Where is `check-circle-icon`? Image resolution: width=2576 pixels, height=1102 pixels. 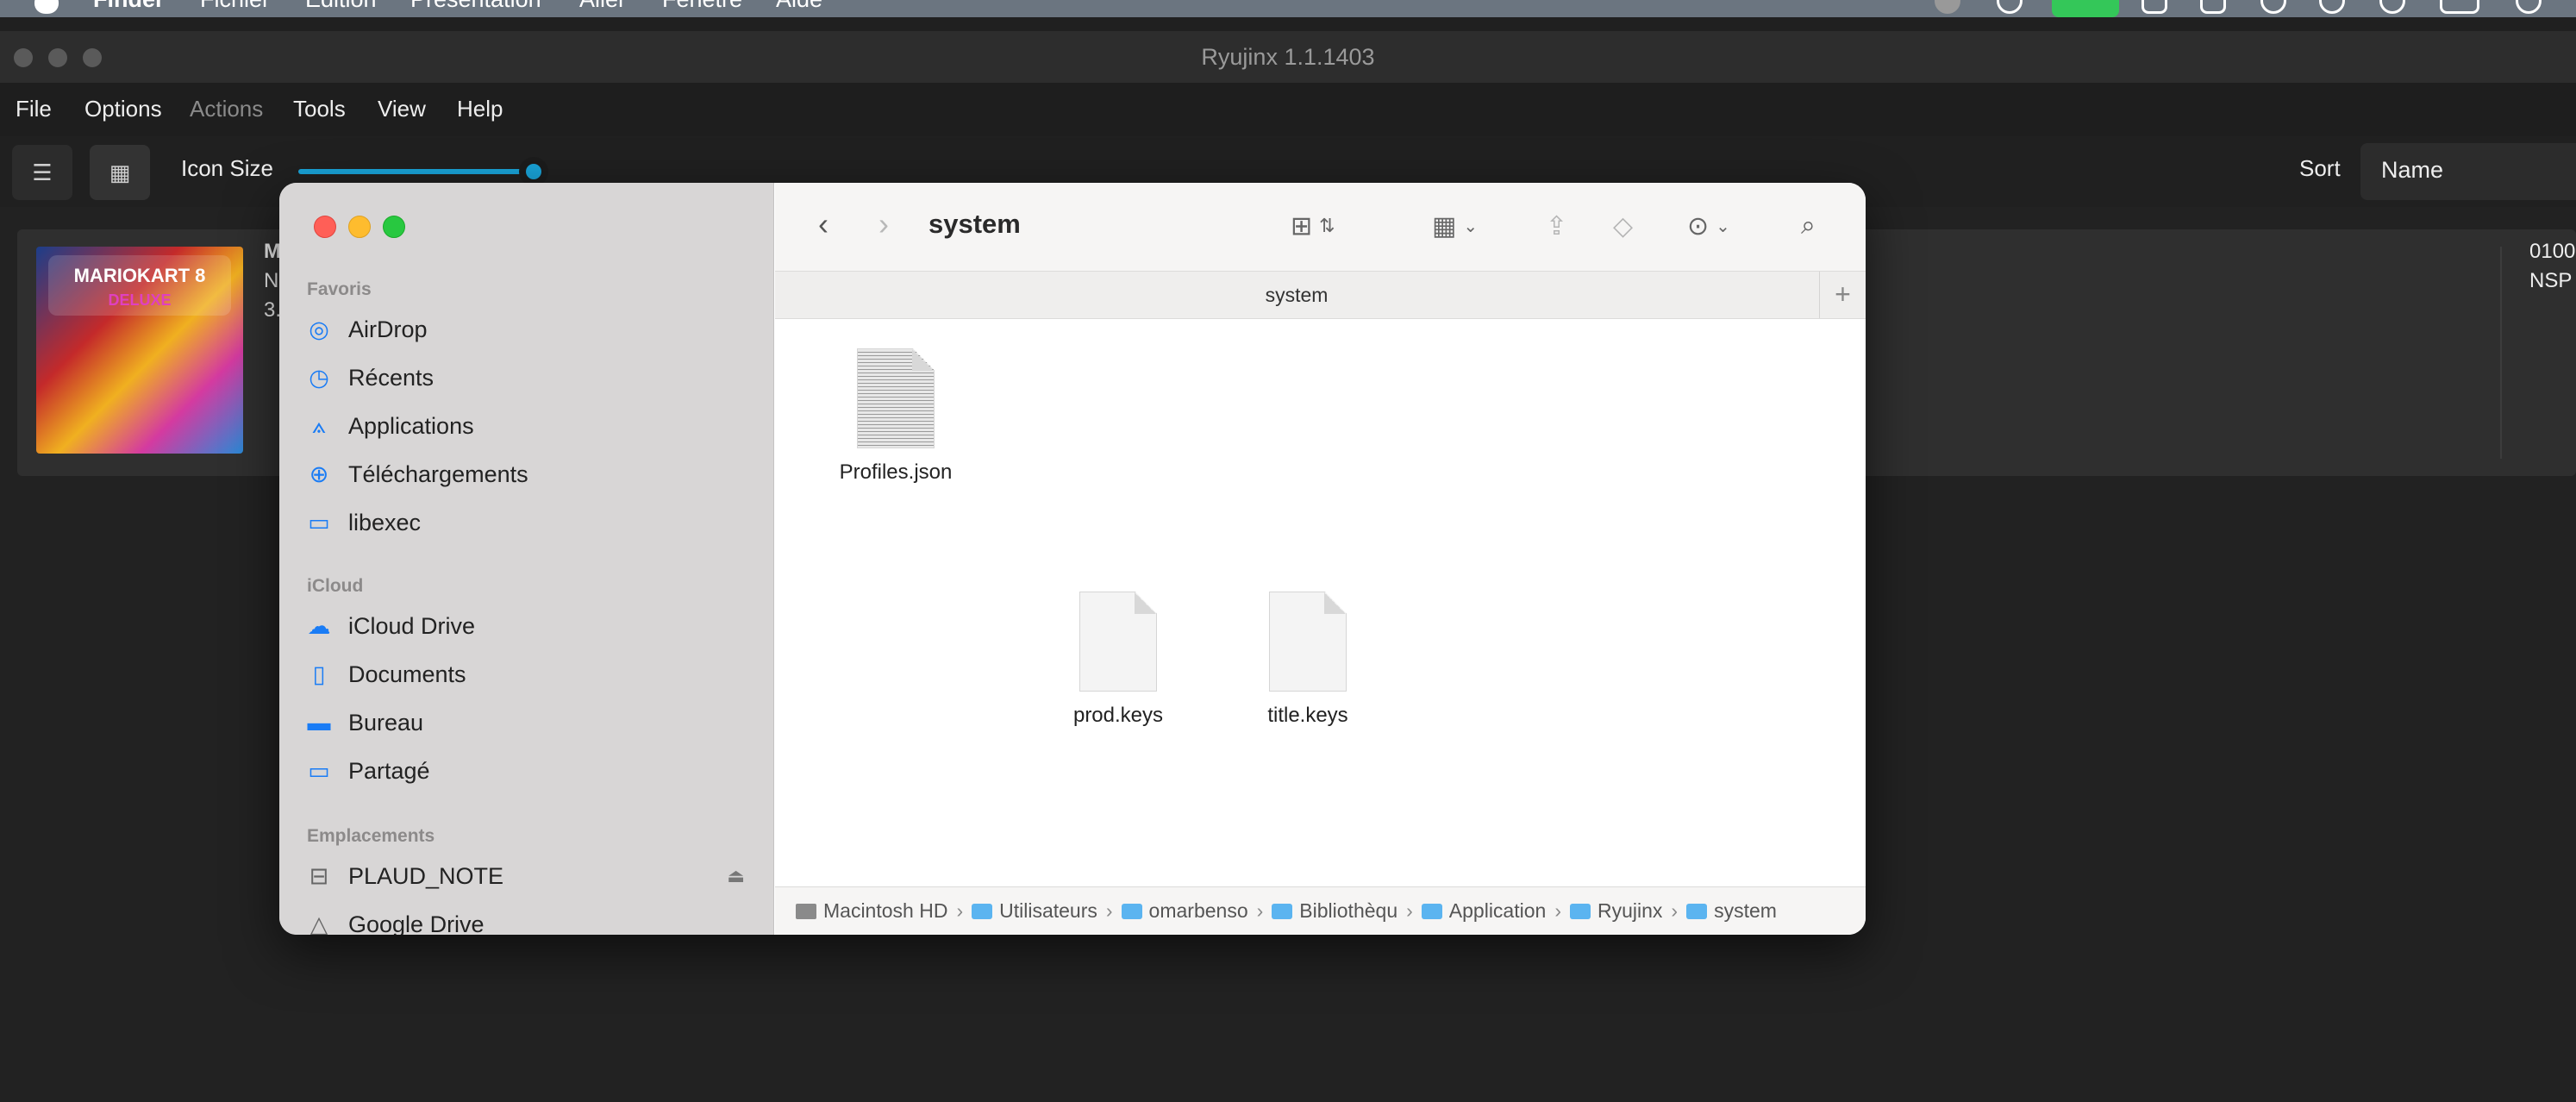
check-circle-icon is located at coordinates (2332, 7).